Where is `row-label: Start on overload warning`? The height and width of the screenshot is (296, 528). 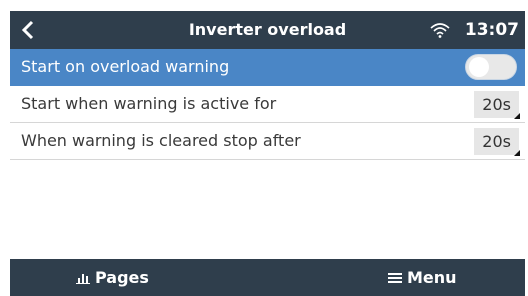
row-label: Start on overload warning is located at coordinates (125, 66).